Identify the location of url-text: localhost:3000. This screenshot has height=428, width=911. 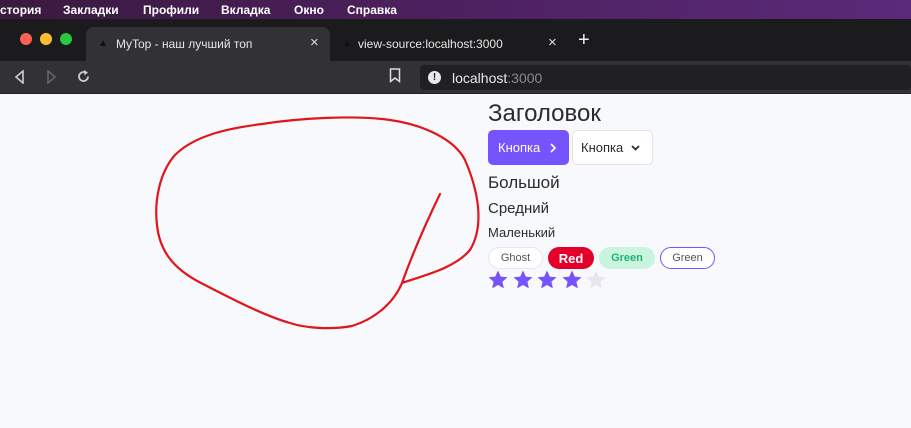
(497, 78).